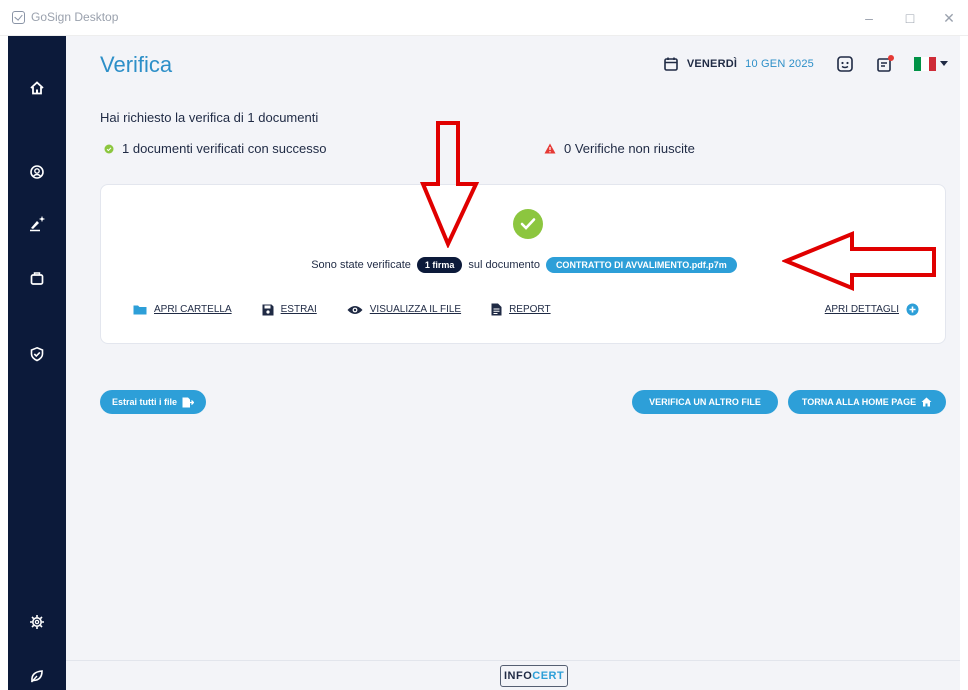  I want to click on language-selector, so click(931, 64).